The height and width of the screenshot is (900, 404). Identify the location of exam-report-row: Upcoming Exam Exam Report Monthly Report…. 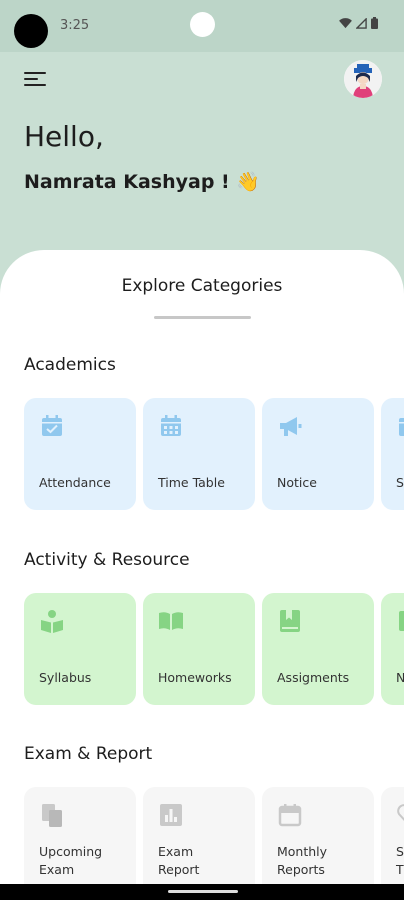
(214, 843).